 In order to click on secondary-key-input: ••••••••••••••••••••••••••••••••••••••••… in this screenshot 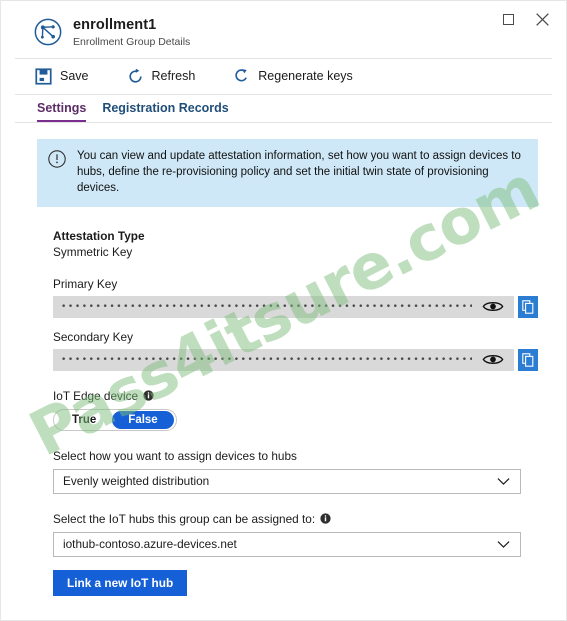, I will do `click(262, 359)`.